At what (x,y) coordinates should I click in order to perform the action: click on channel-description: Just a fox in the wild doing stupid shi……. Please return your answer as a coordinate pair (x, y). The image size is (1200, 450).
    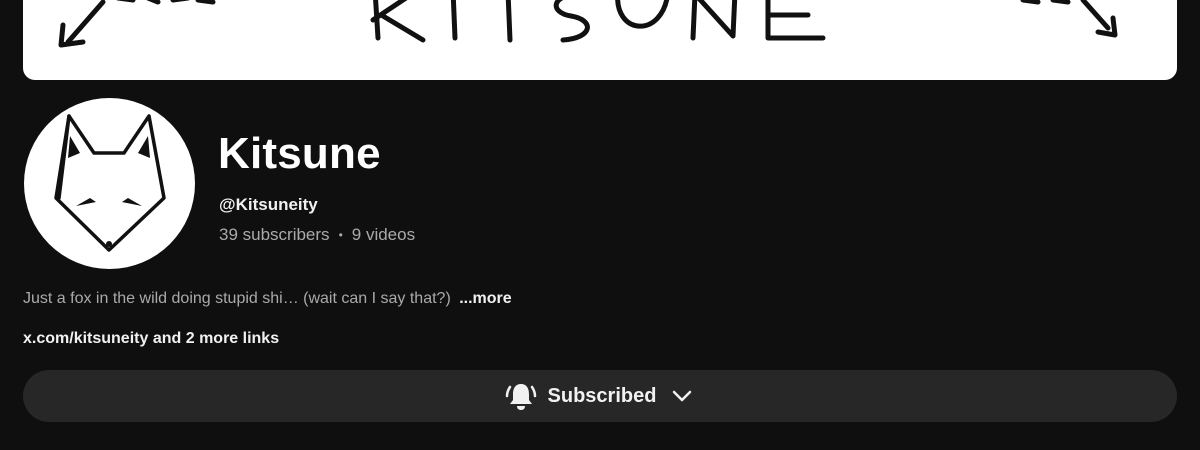
    Looking at the image, I should click on (267, 299).